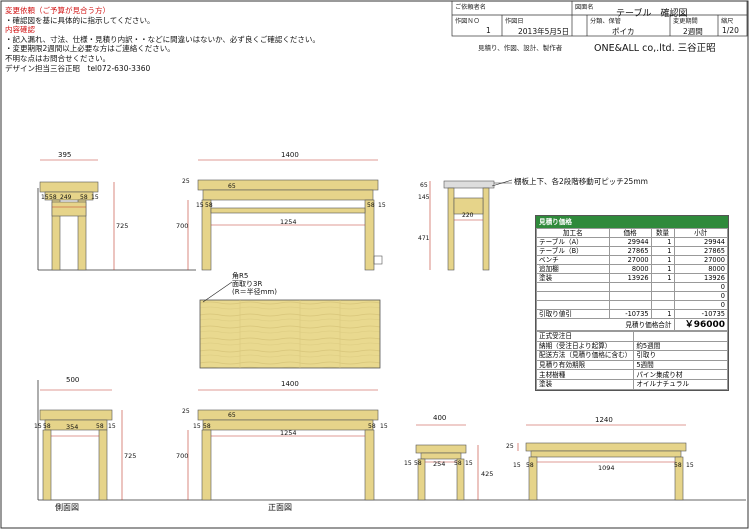 Image resolution: width=750 pixels, height=530 pixels. I want to click on date-label: 作図日, so click(514, 21).